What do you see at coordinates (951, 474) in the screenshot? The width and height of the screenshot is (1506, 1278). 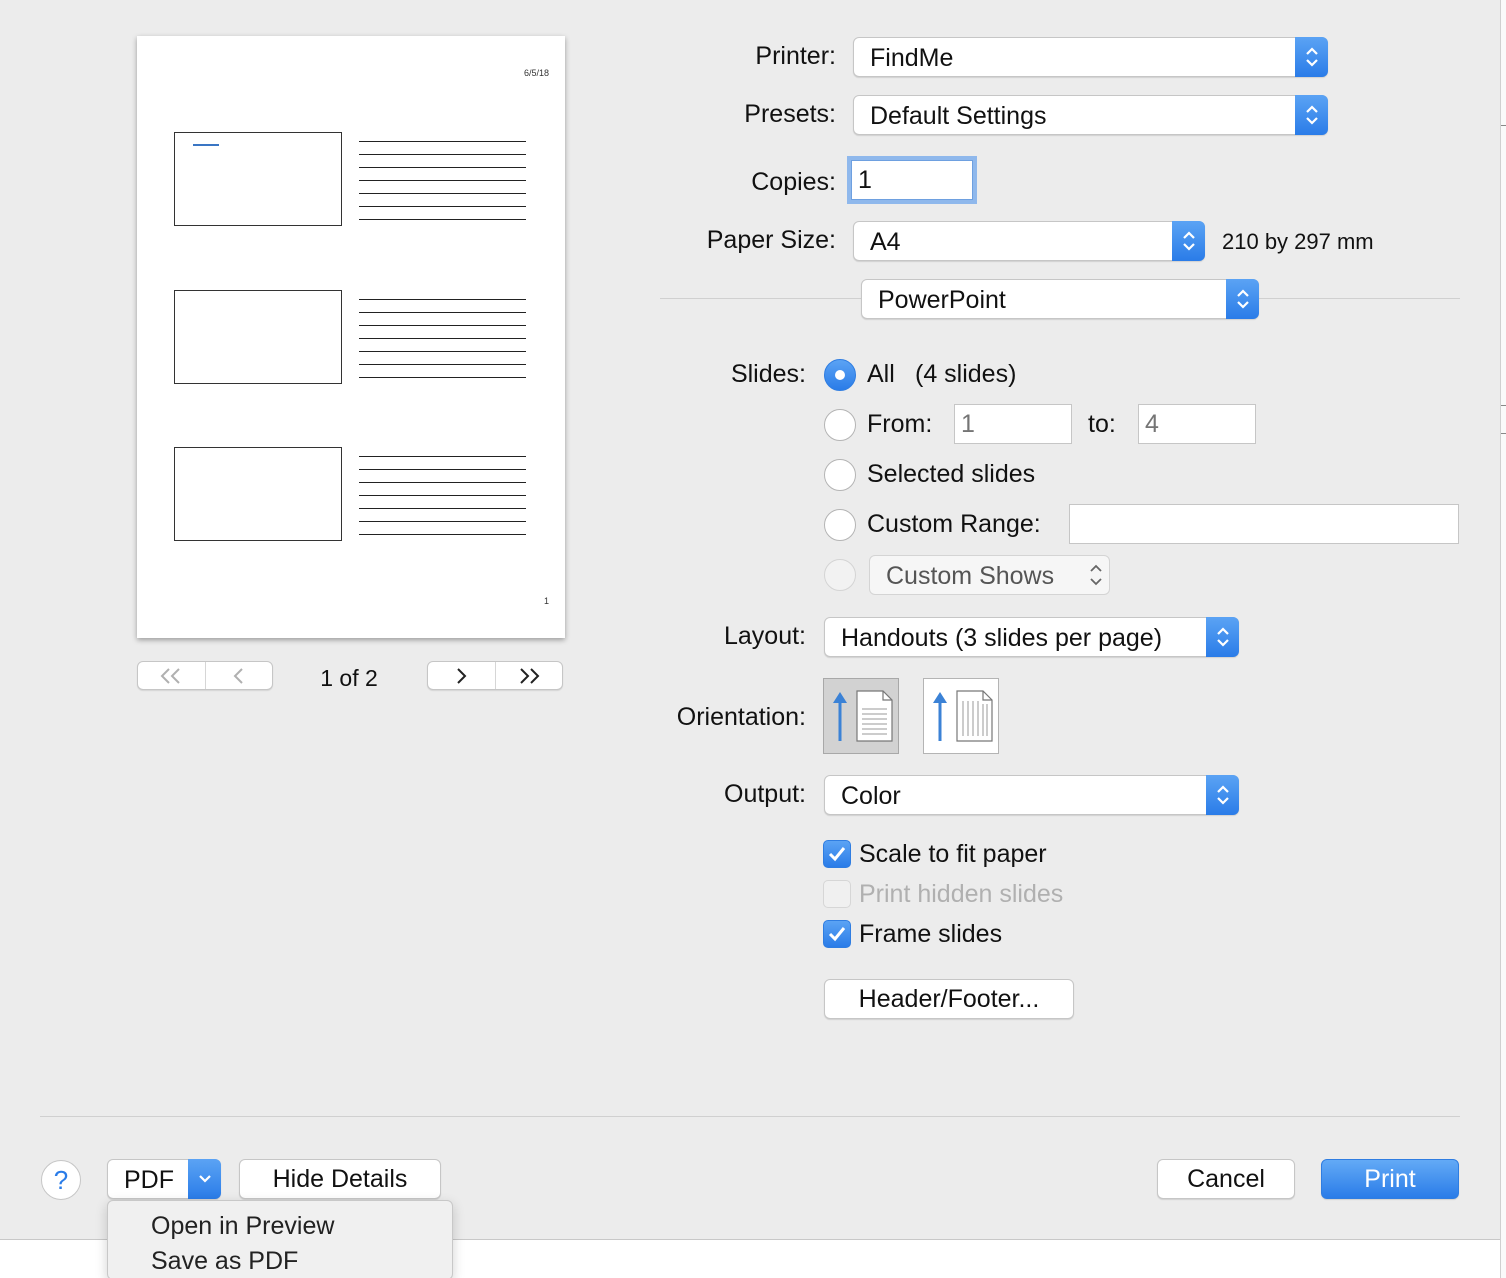 I see `slides-selected-label: Selected slides` at bounding box center [951, 474].